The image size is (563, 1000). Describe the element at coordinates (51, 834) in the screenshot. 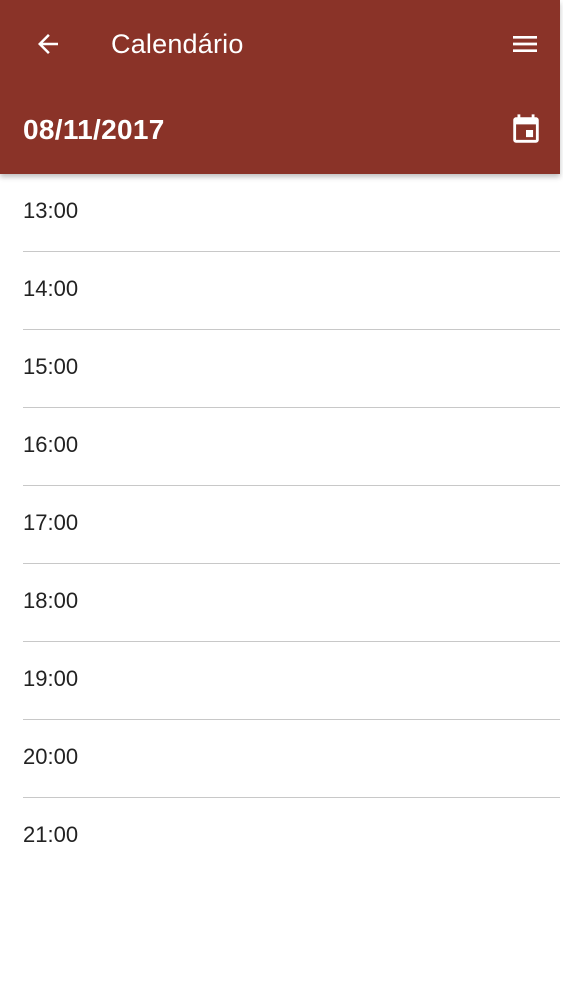

I see `hour-label: 21:00` at that location.